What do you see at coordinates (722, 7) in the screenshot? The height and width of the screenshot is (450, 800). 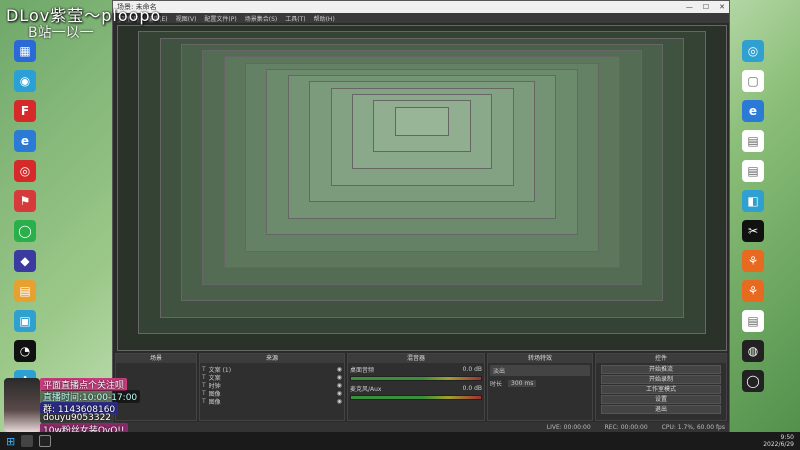 I see `close-icon: ✕` at bounding box center [722, 7].